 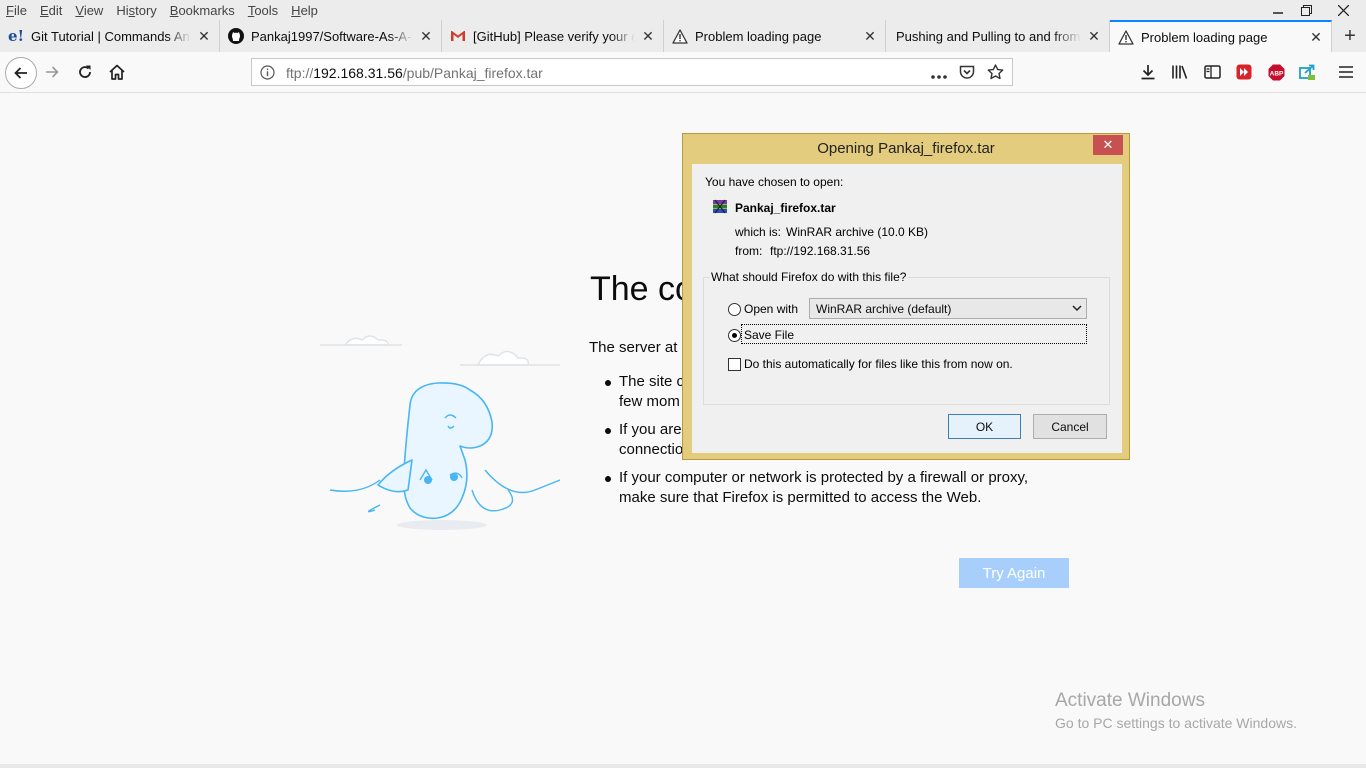 I want to click on github-icon, so click(x=236, y=36).